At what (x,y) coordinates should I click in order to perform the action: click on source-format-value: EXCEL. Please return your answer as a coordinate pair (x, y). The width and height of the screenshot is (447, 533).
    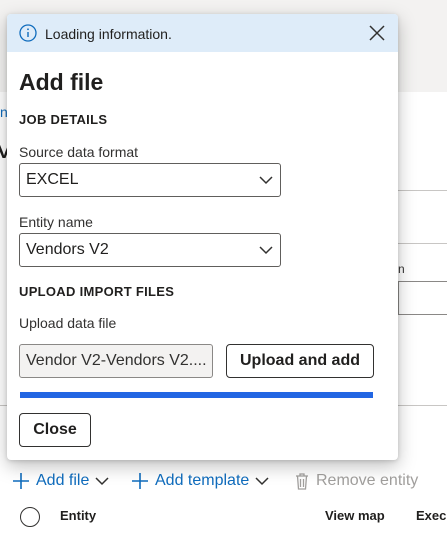
    Looking at the image, I should click on (52, 179).